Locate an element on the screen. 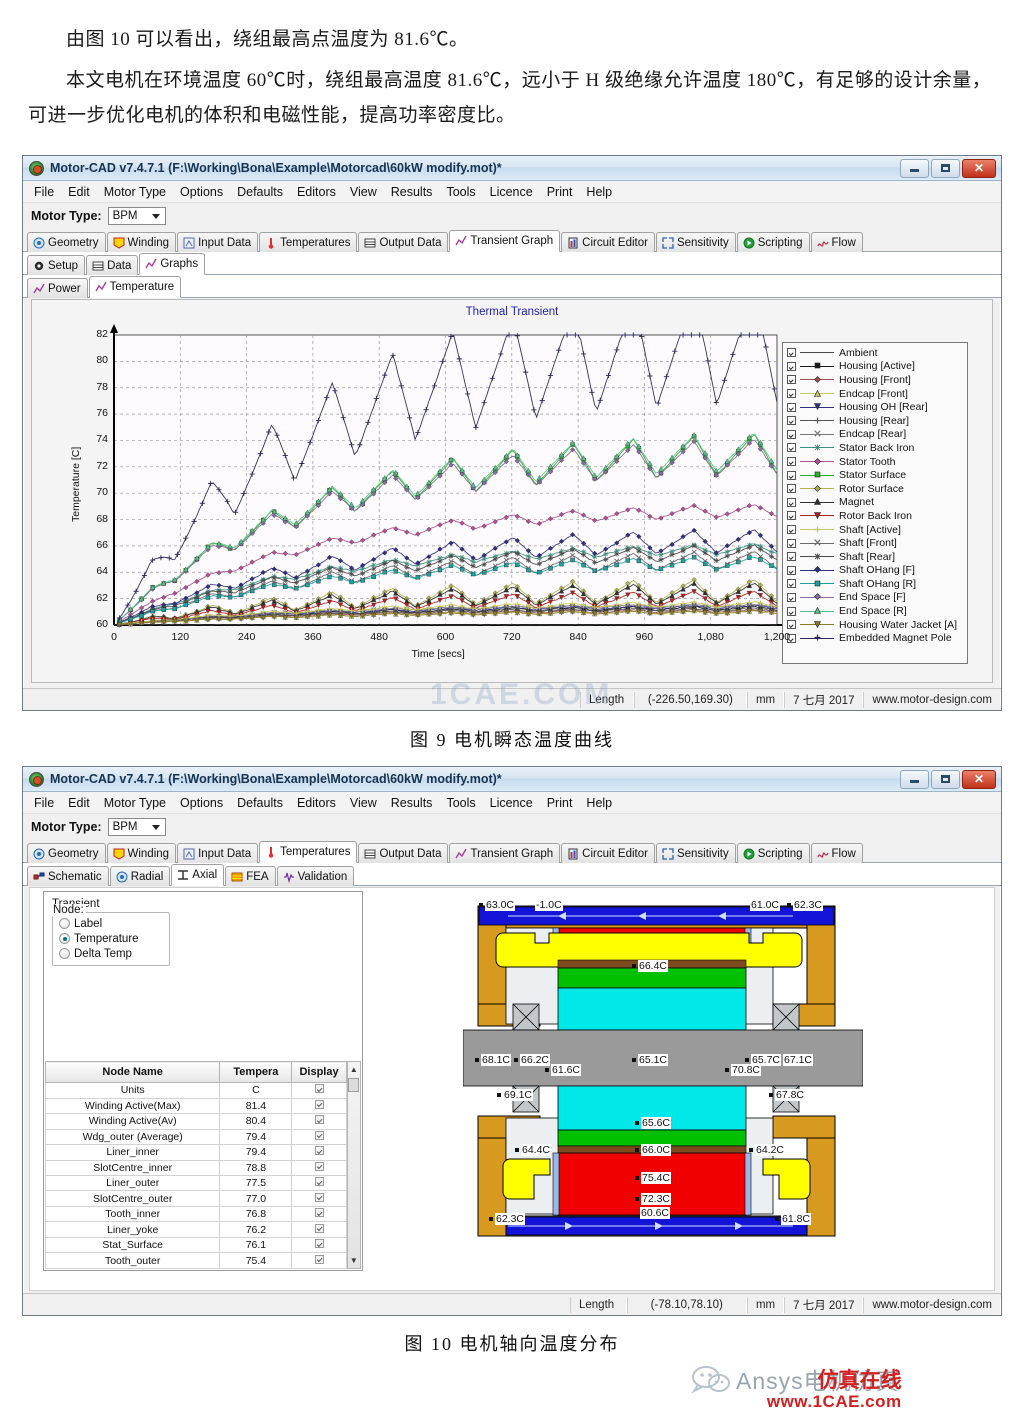 This screenshot has height=1416, width=1024. legend-item: End Space [F] is located at coordinates (875, 598).